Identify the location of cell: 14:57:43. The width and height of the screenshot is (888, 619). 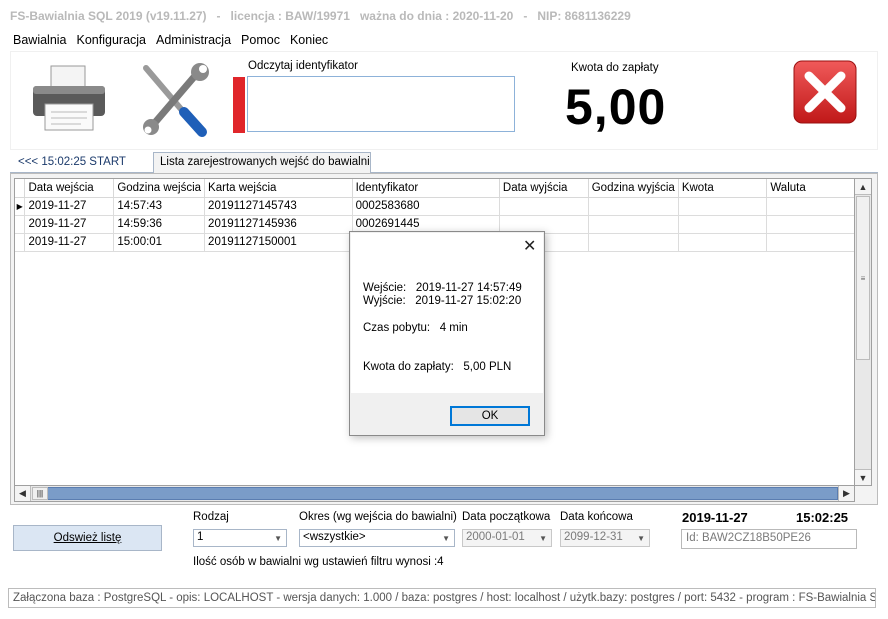
(159, 206).